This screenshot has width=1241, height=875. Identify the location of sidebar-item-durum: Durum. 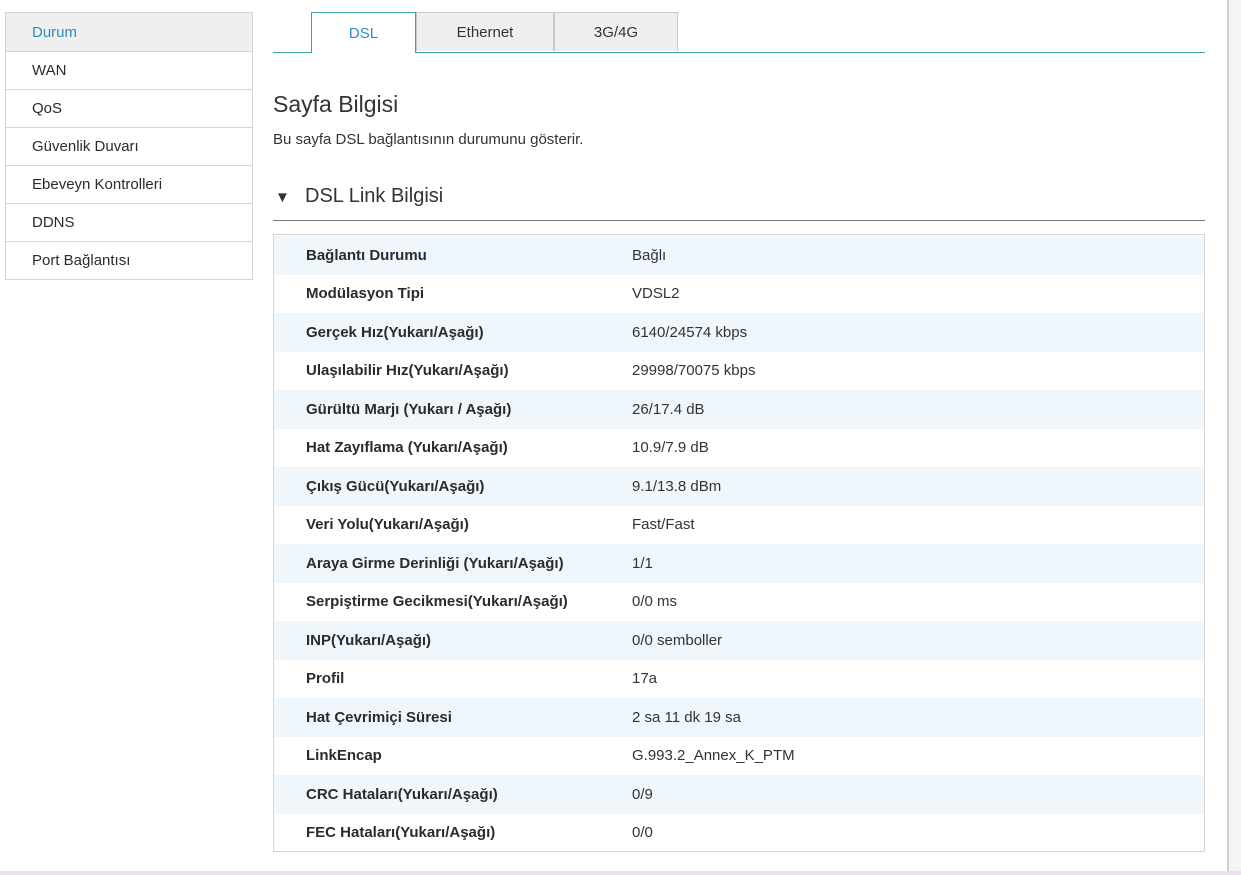
(129, 32).